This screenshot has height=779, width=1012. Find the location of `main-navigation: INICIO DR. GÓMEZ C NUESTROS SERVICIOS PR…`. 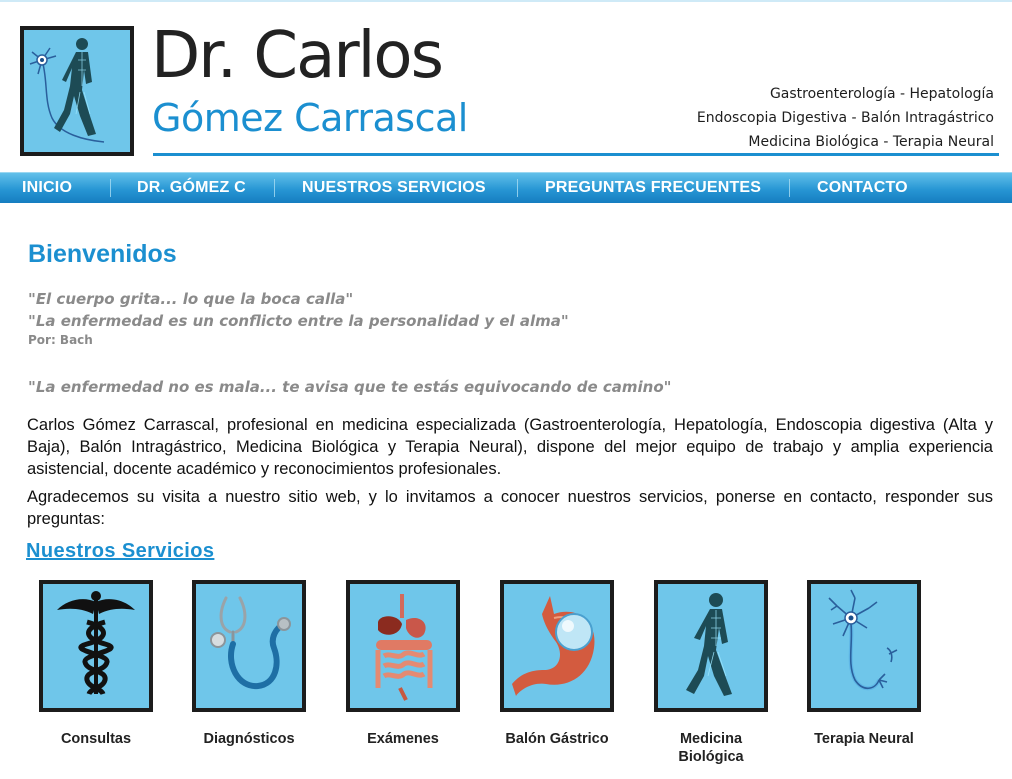

main-navigation: INICIO DR. GÓMEZ C NUESTROS SERVICIOS PR… is located at coordinates (506, 187).